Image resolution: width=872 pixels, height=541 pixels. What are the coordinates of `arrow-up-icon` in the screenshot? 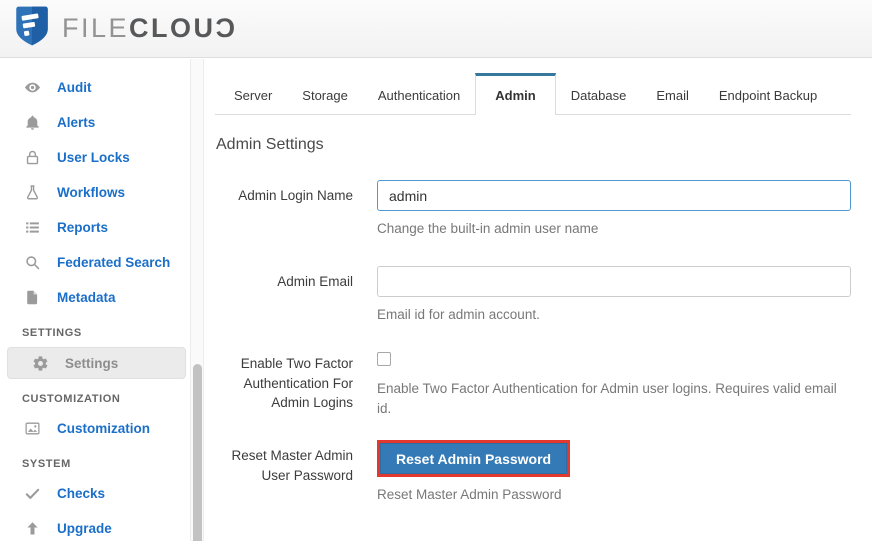 It's located at (32, 528).